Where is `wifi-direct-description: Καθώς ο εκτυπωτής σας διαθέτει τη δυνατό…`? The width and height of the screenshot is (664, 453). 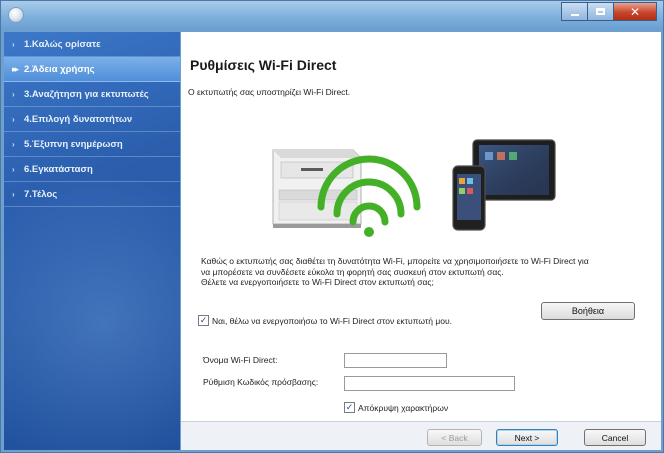 wifi-direct-description: Καθώς ο εκτυπωτής σας διαθέτει τη δυνατό… is located at coordinates (428, 272).